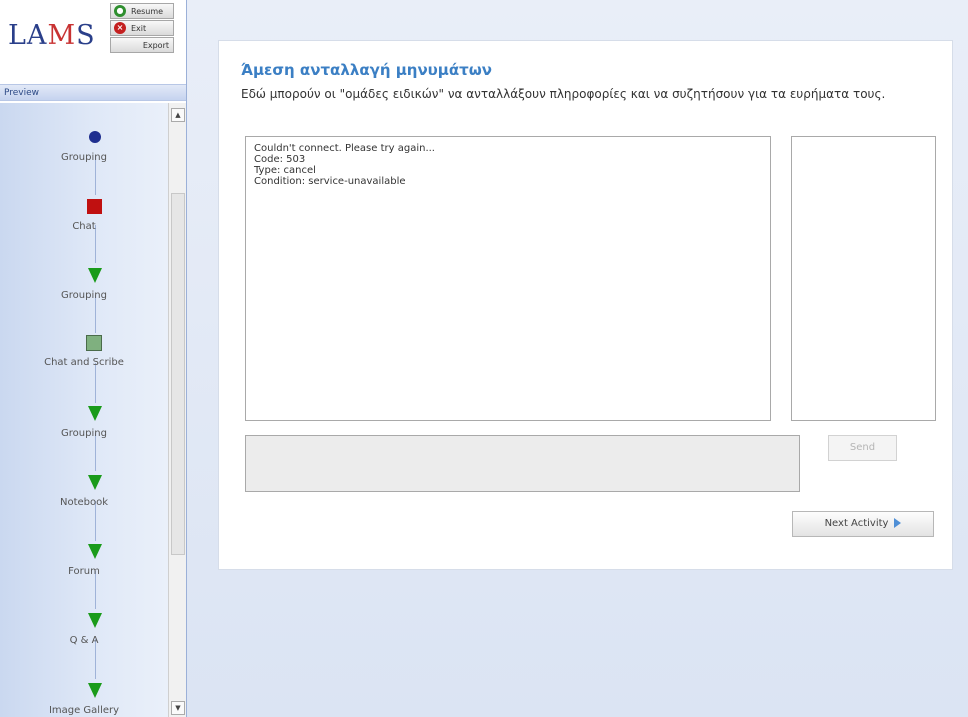 This screenshot has width=968, height=717. Describe the element at coordinates (84, 571) in the screenshot. I see `sequence-item-label: Forum` at that location.